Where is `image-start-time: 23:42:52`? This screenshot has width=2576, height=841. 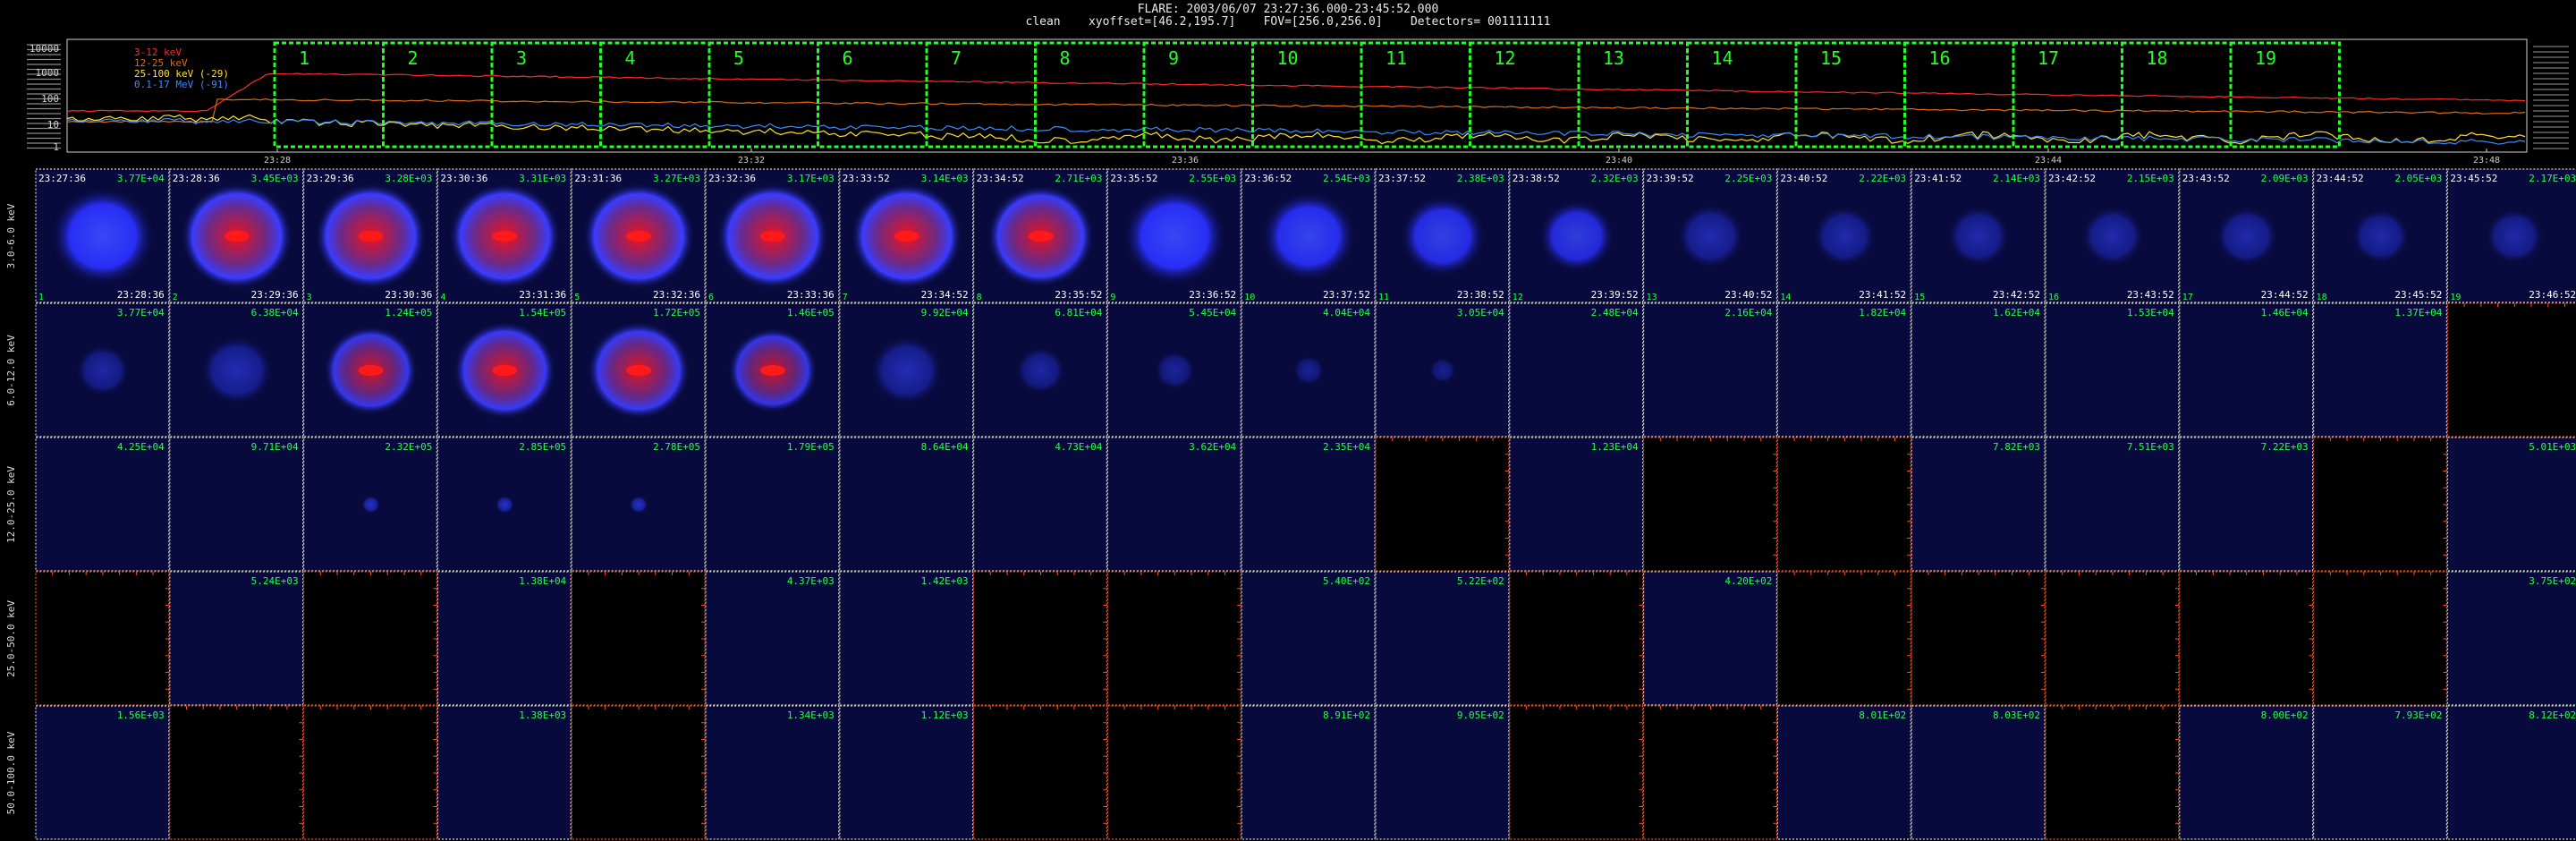 image-start-time: 23:42:52 is located at coordinates (2072, 178).